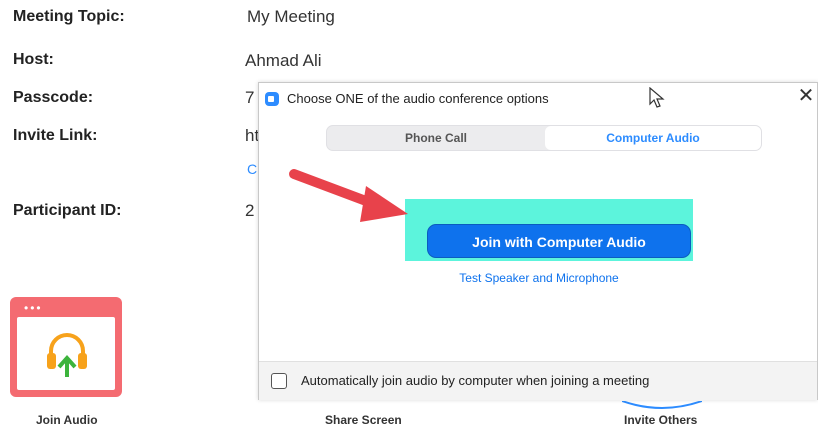 This screenshot has width=818, height=432. What do you see at coordinates (272, 99) in the screenshot?
I see `zoom-logo-icon` at bounding box center [272, 99].